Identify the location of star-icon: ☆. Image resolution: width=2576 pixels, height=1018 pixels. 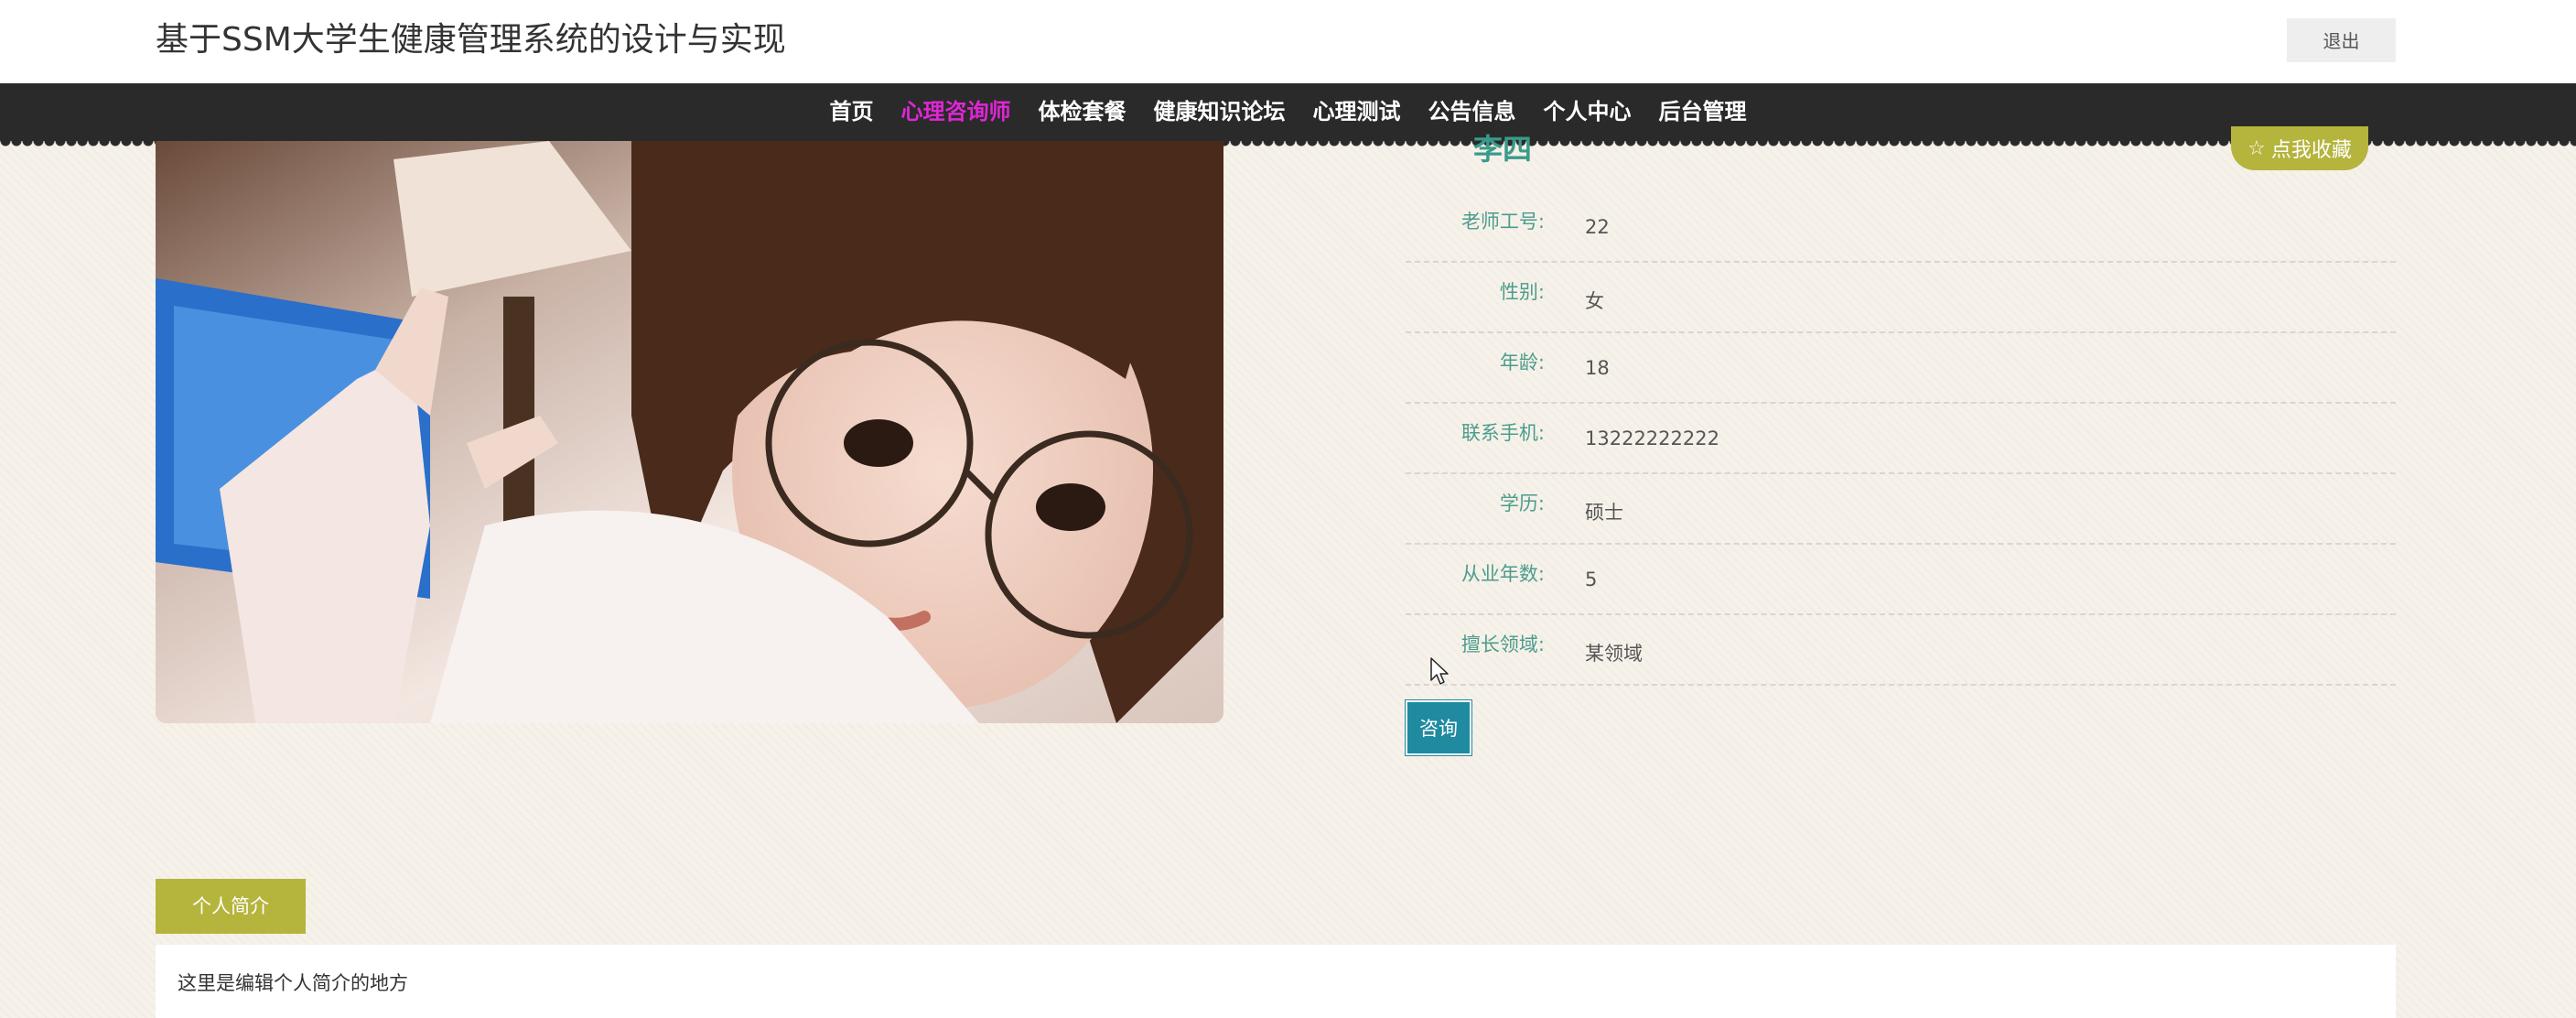
(2256, 148).